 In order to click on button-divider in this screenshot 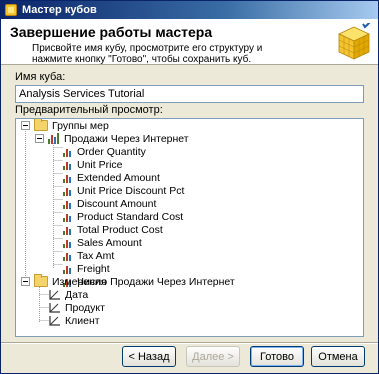, I will do `click(189, 343)`.